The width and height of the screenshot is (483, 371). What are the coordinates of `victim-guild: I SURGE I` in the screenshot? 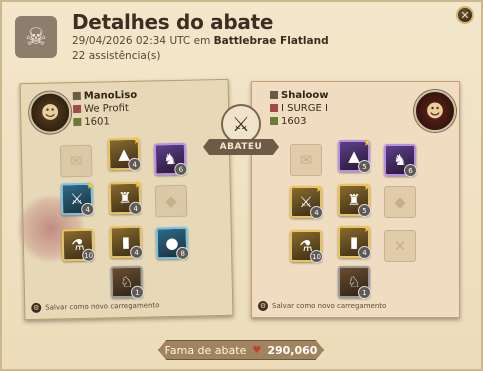 It's located at (299, 108).